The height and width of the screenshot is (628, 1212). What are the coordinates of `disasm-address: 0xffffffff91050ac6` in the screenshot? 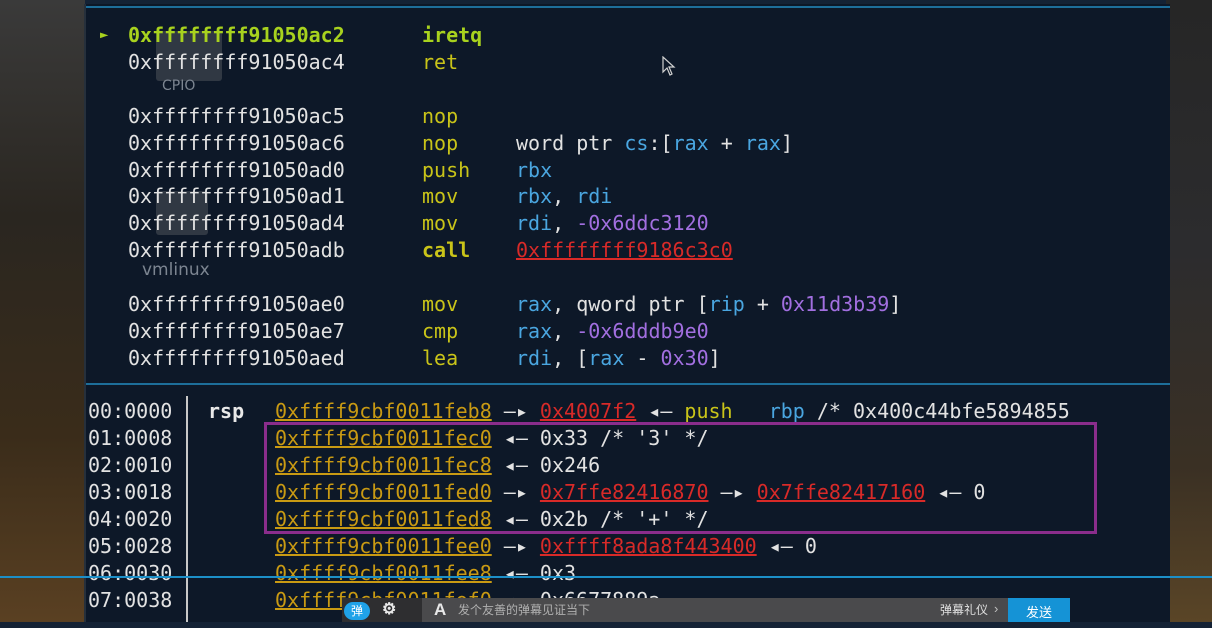 It's located at (236, 143).